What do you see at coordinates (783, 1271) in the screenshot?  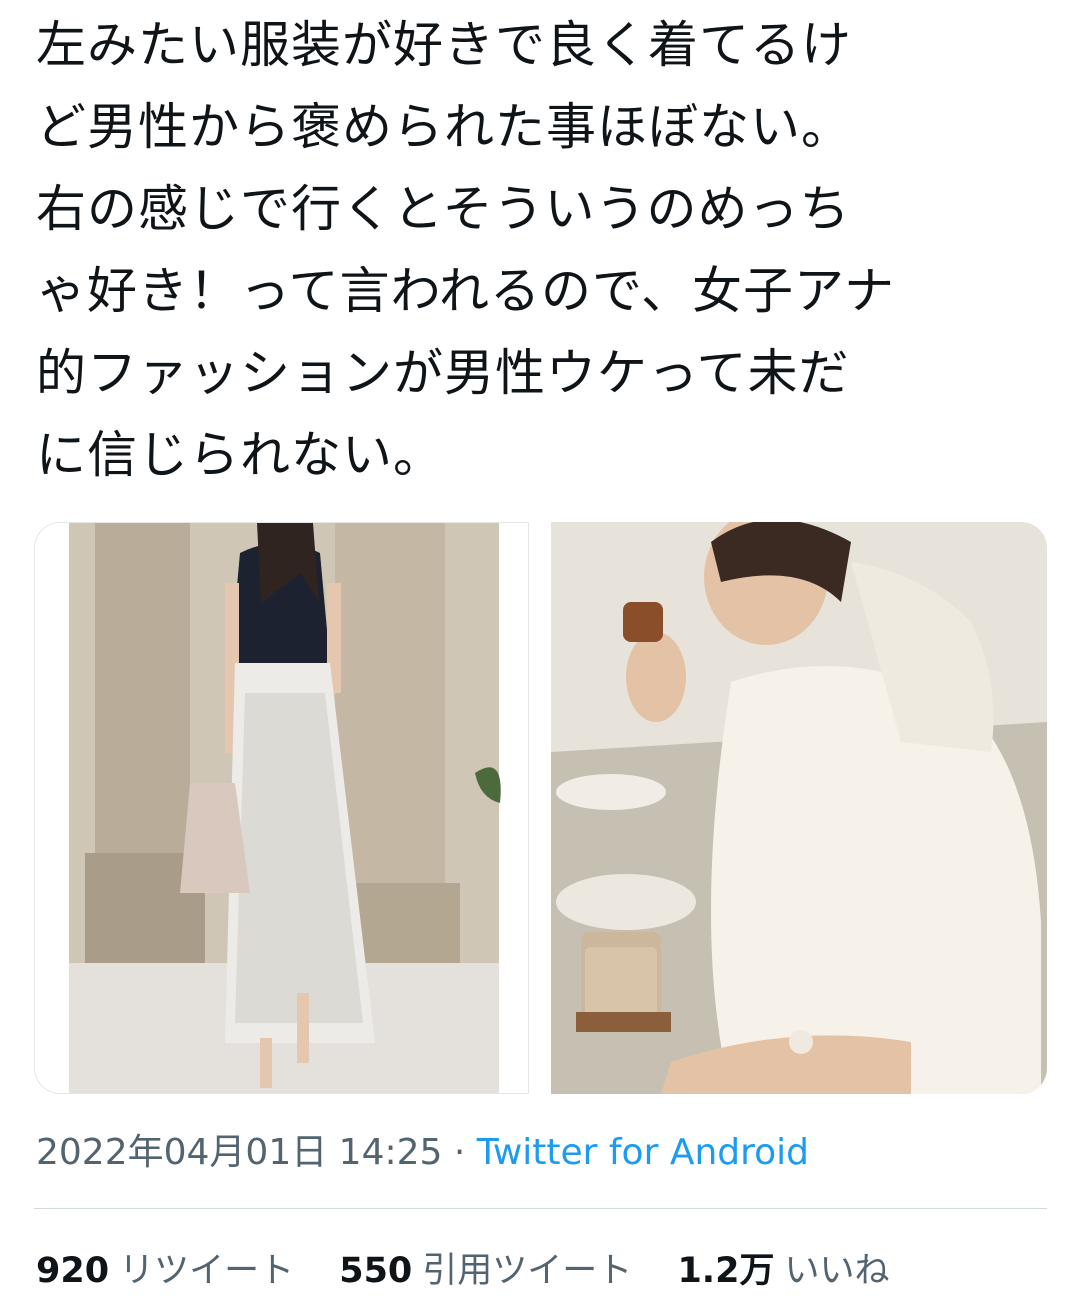 I see `stat-likes: 1.2万 いいね` at bounding box center [783, 1271].